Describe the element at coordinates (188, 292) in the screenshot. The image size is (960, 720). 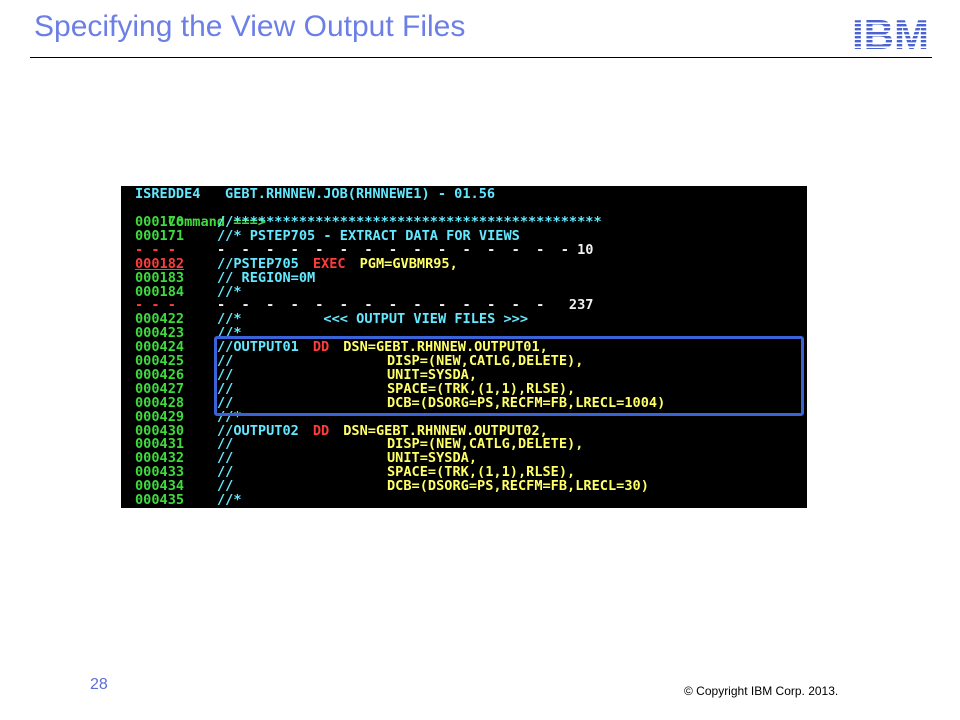
I see `code-line: 000184 //*` at that location.